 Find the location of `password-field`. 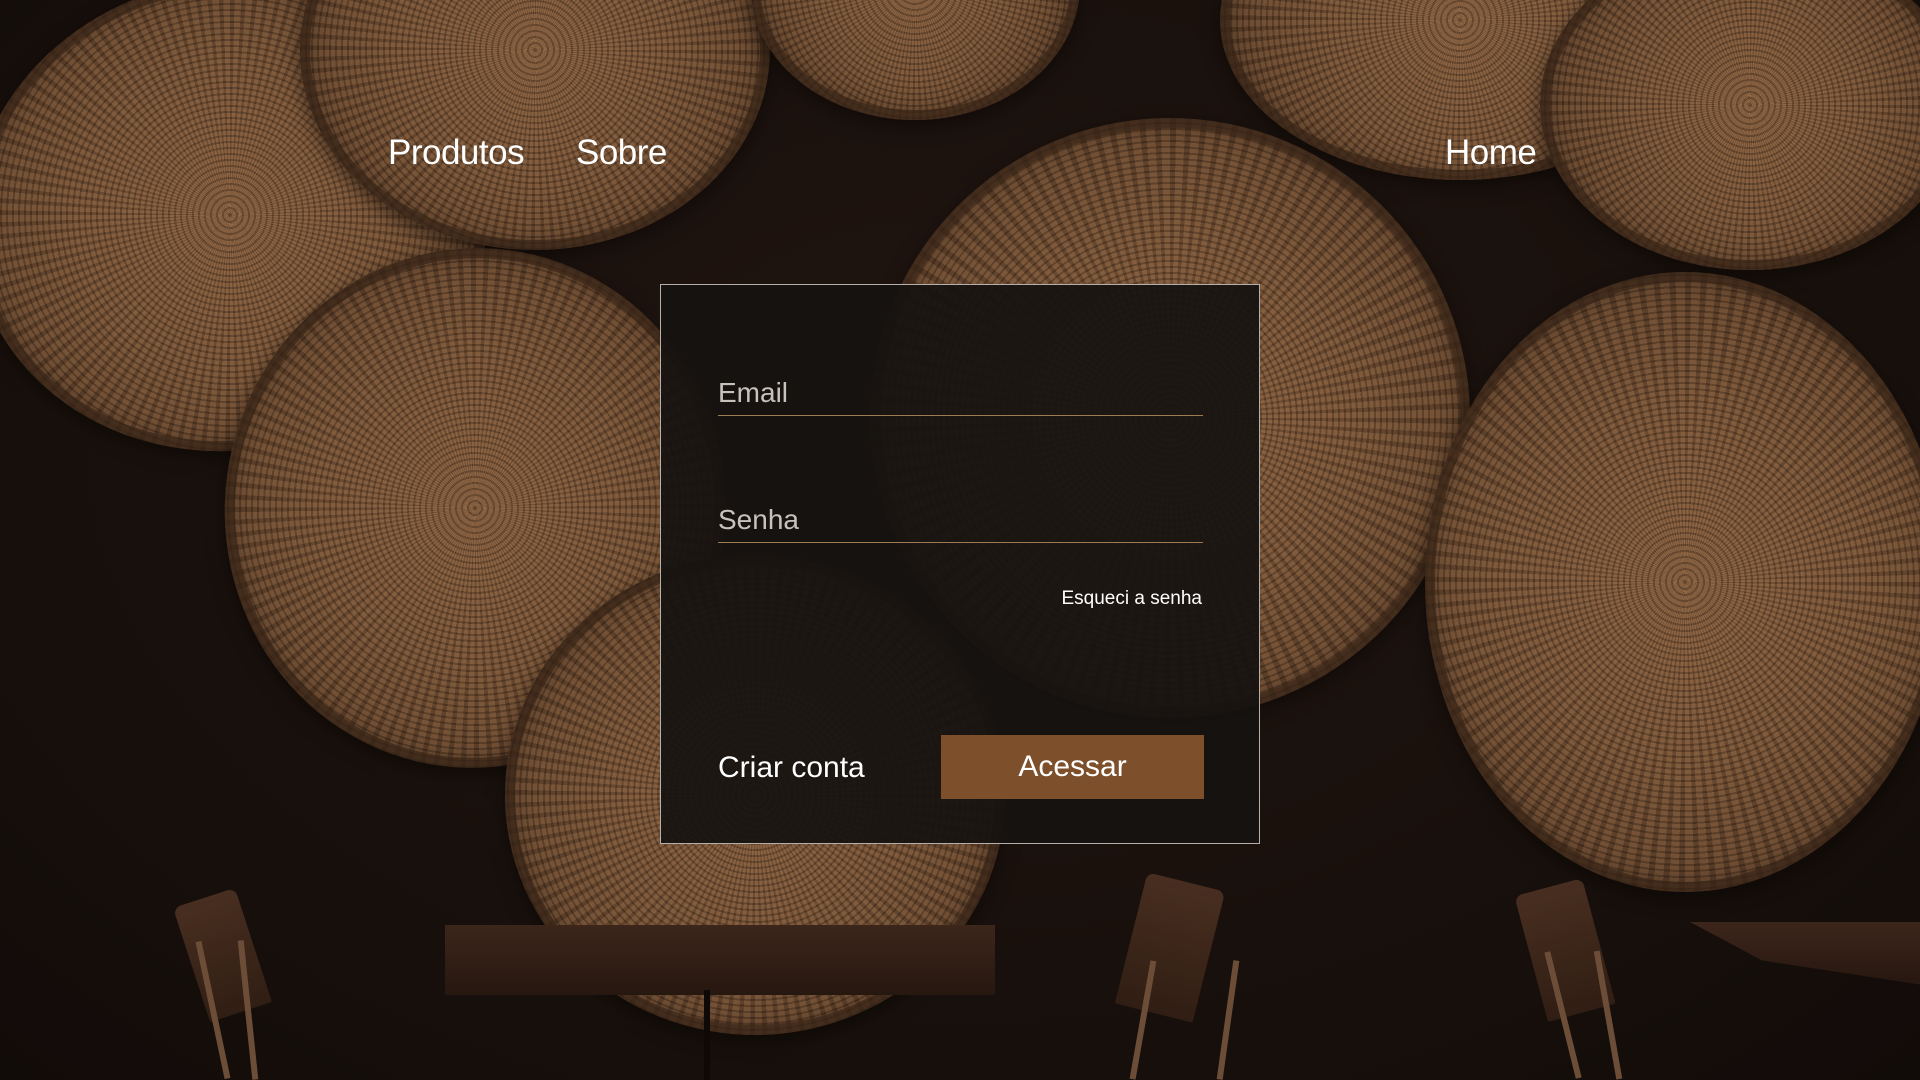

password-field is located at coordinates (960, 523).